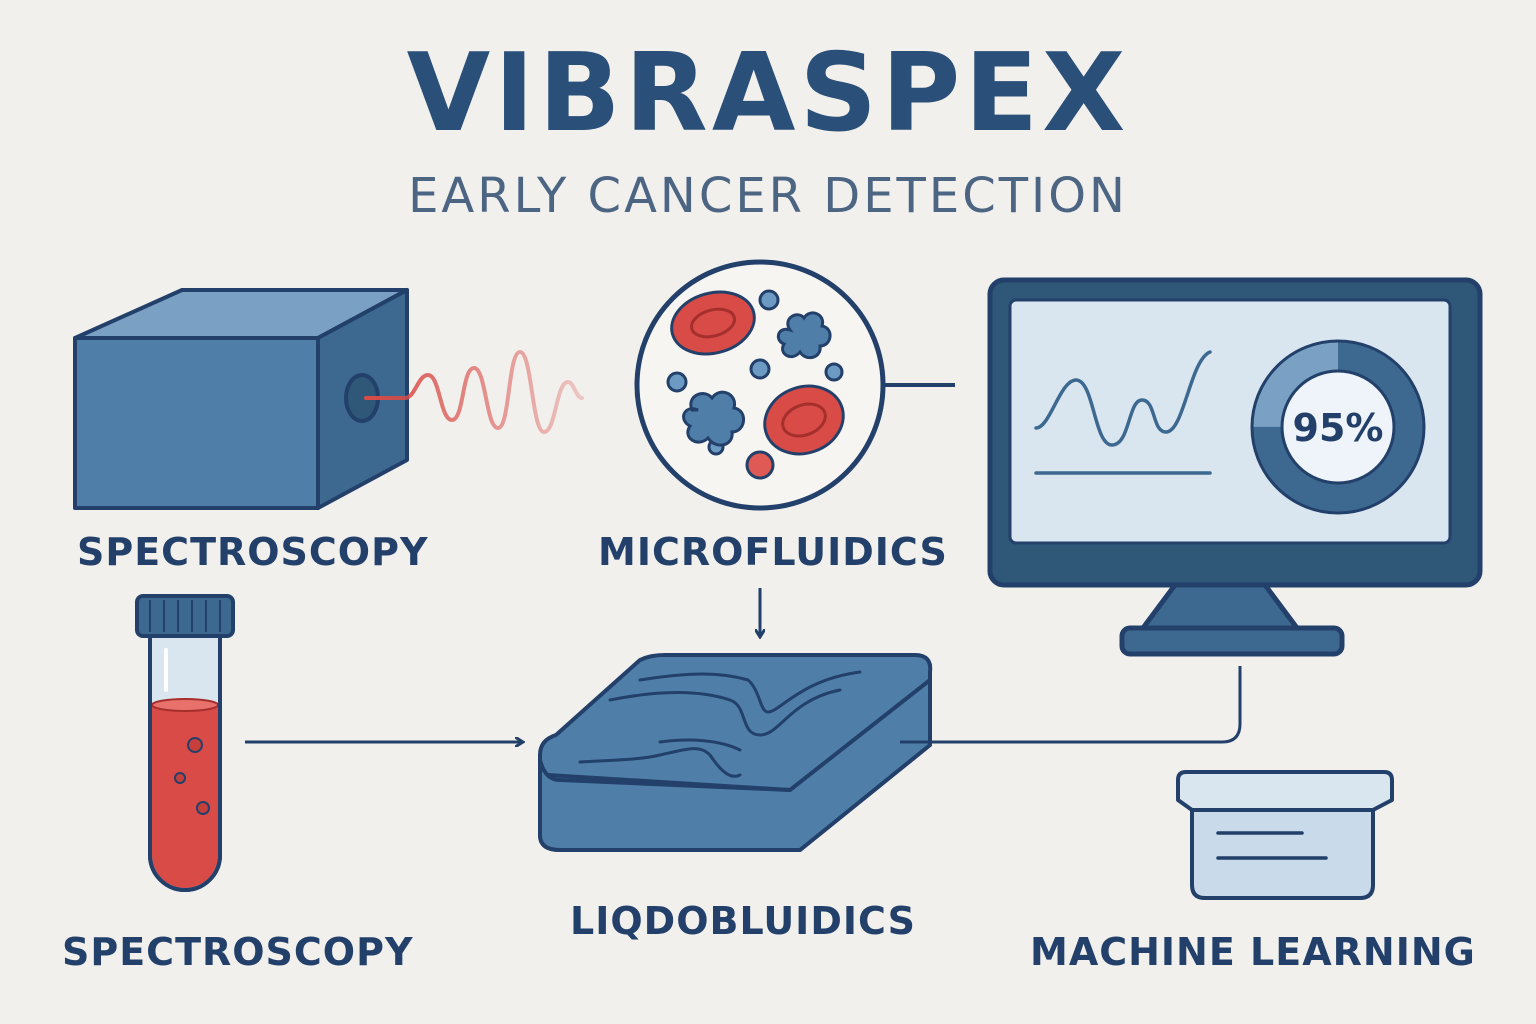 This screenshot has width=1536, height=1024. I want to click on percent-value: 95%, so click(1338, 428).